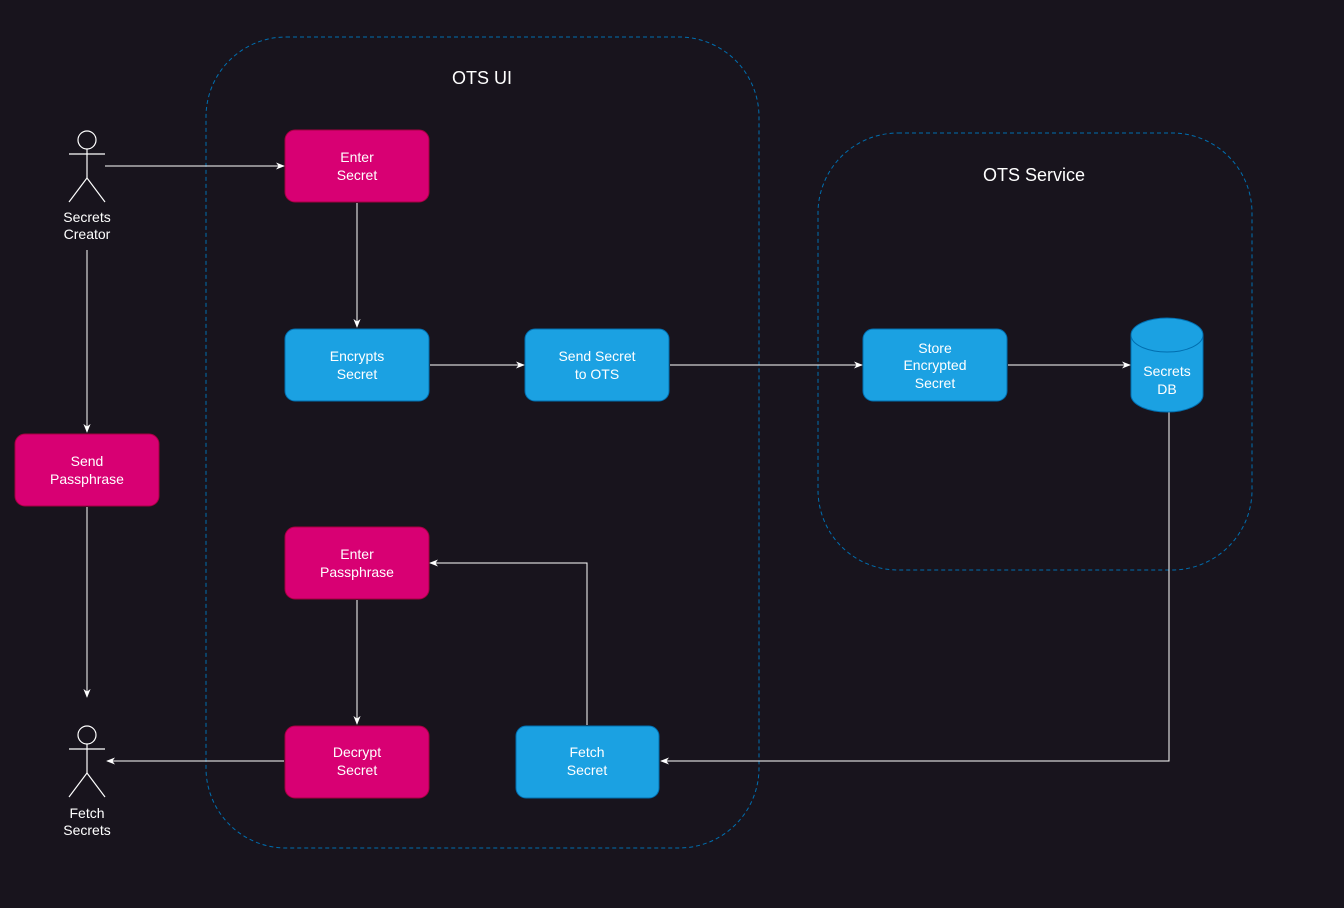 This screenshot has height=908, width=1344. Describe the element at coordinates (357, 166) in the screenshot. I see `node-enter-secret: Enter Secret` at that location.